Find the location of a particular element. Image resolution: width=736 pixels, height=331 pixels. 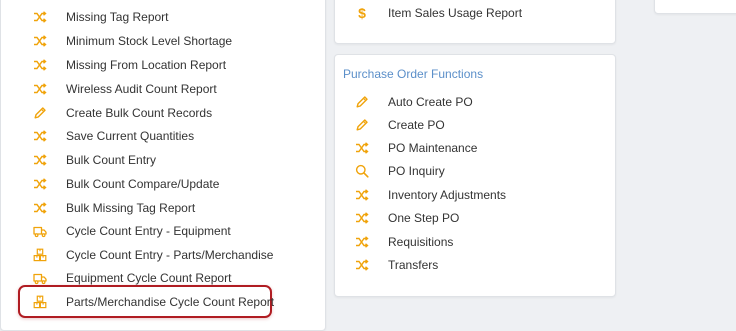

menu-item-label: Inventory Adjustments is located at coordinates (447, 195).